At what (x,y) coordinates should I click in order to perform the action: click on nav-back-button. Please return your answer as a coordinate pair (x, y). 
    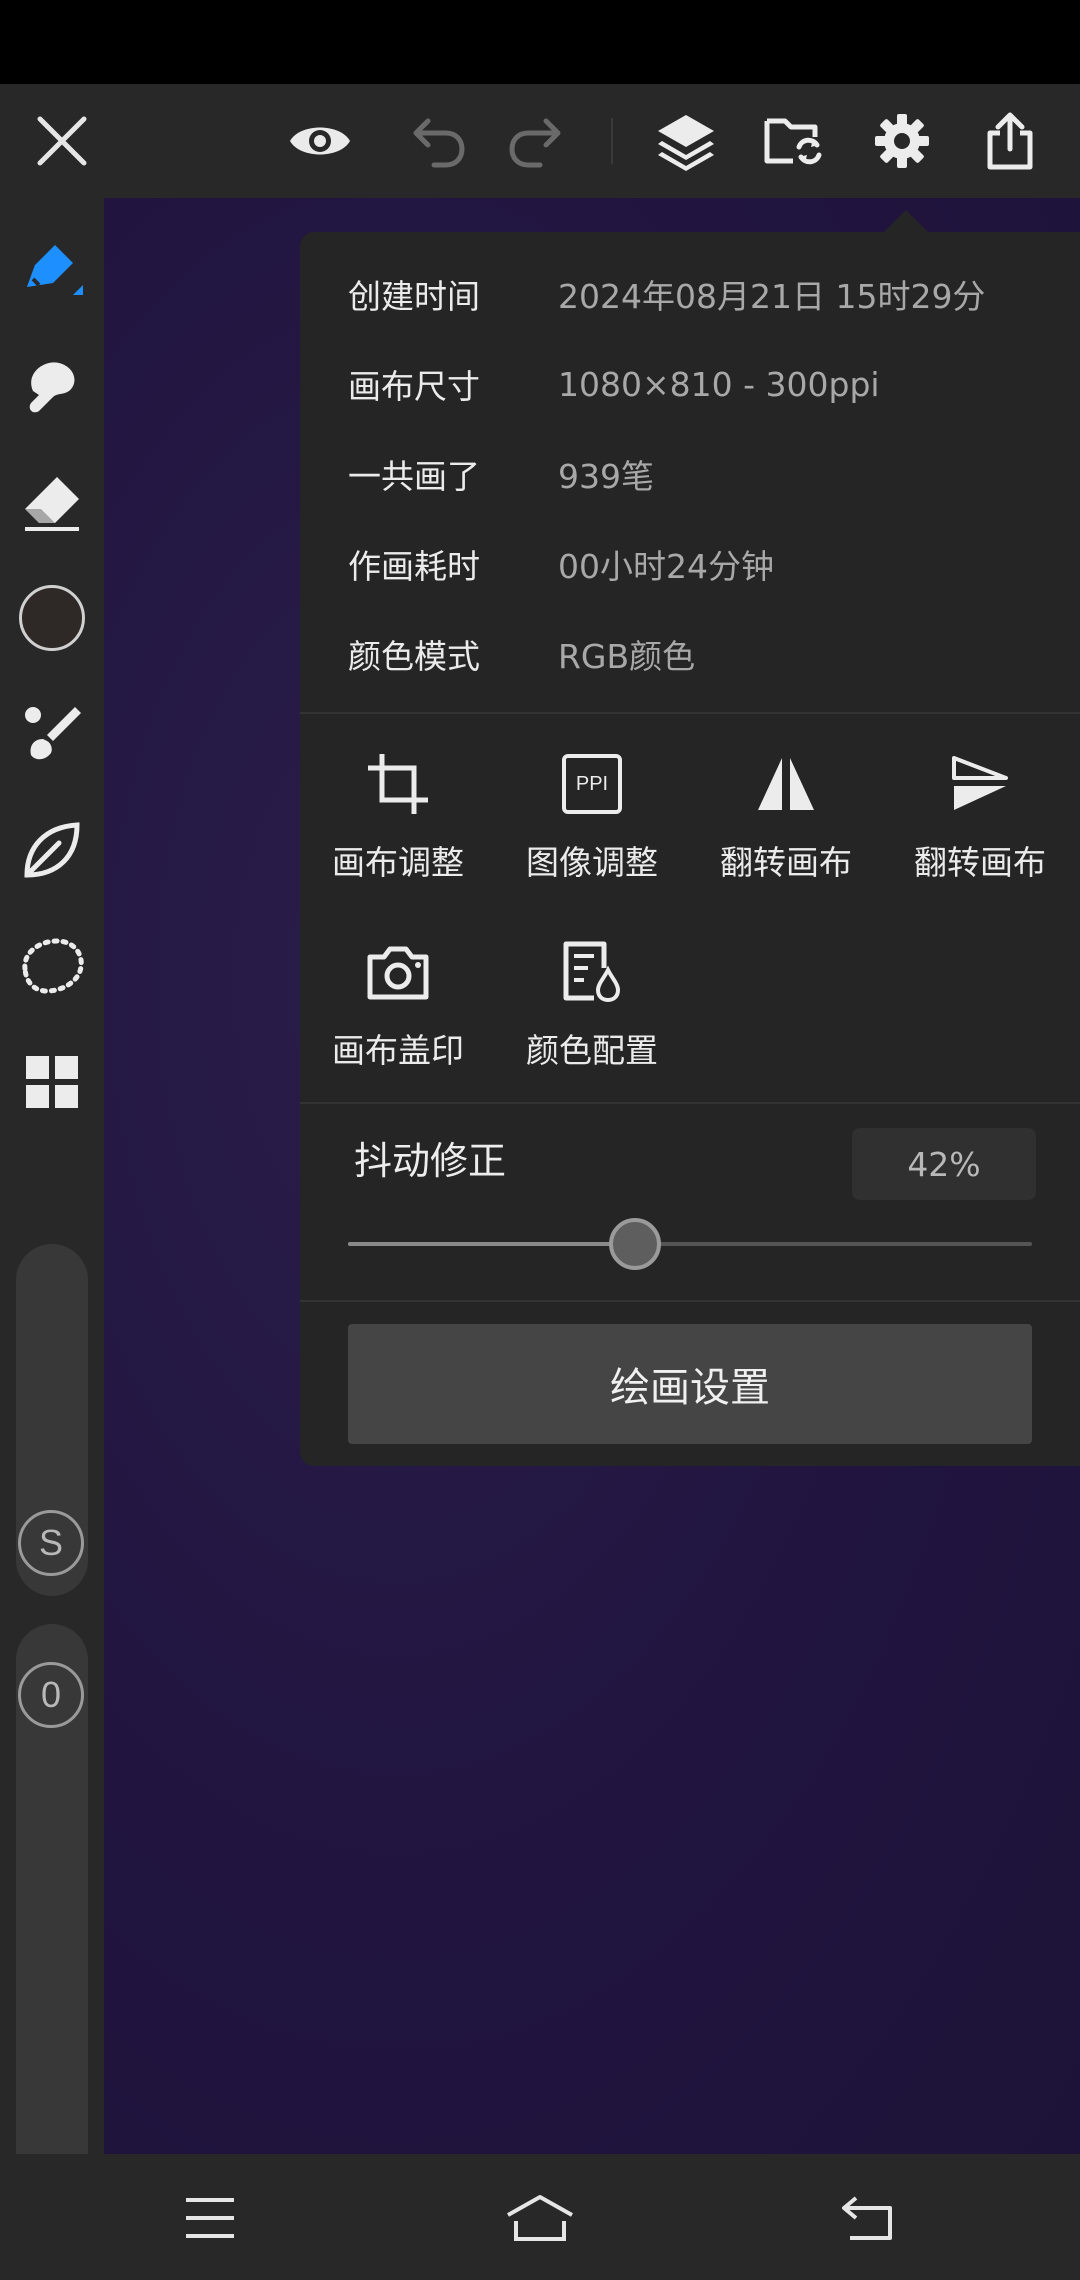
    Looking at the image, I should click on (868, 2218).